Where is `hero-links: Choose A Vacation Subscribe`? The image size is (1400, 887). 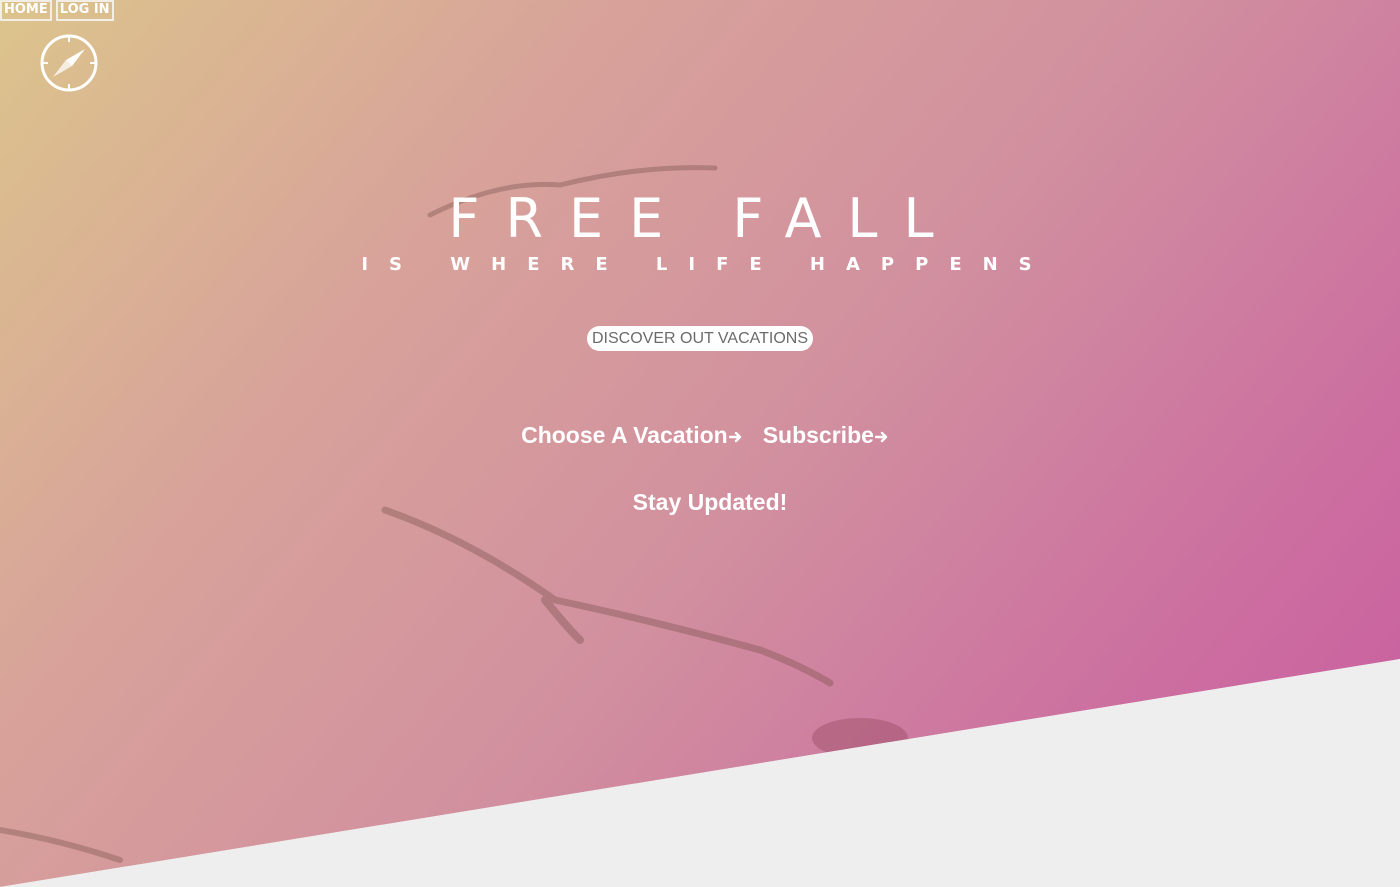
hero-links: Choose A Vacation Subscribe is located at coordinates (700, 435).